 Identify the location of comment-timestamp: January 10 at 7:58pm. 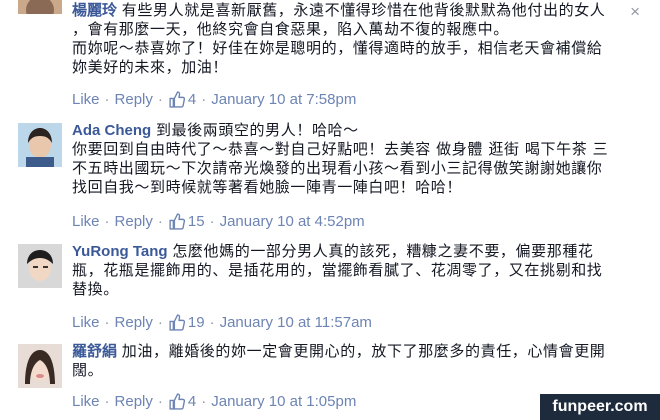
(283, 99).